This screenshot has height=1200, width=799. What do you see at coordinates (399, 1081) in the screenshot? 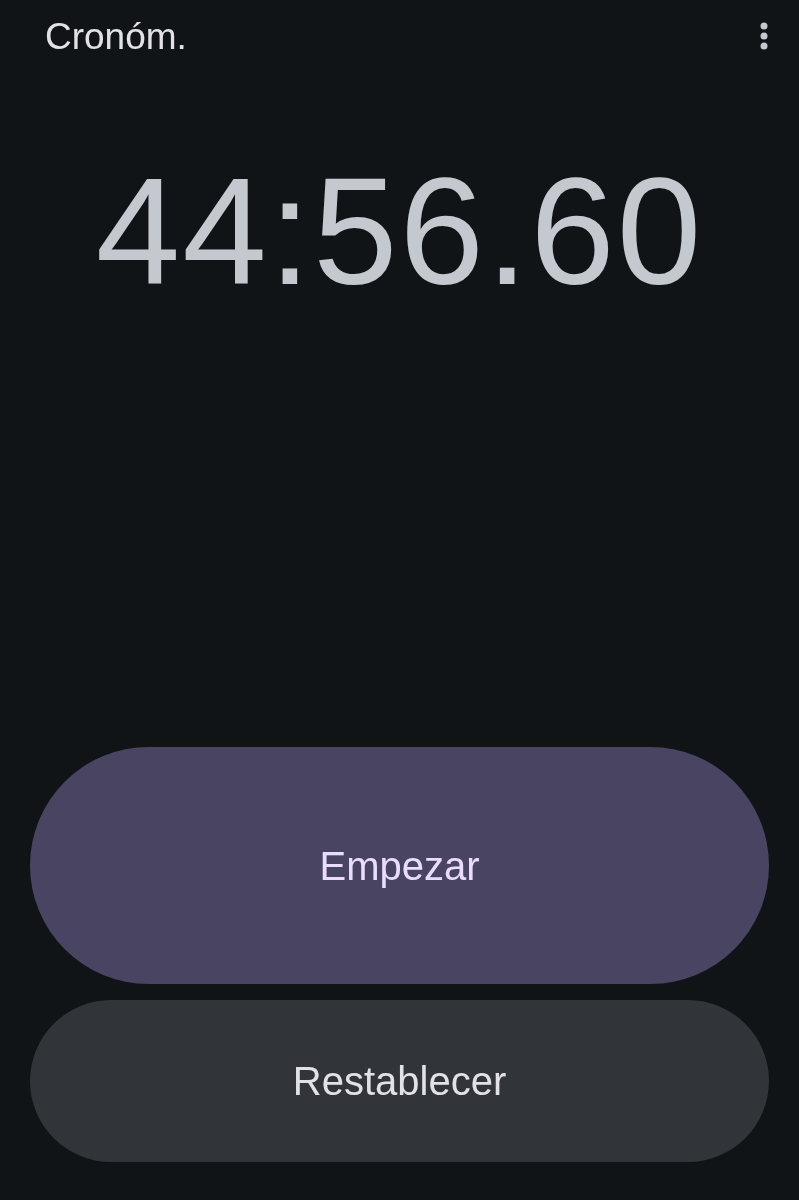
I see `reset-button: Restablecer` at bounding box center [399, 1081].